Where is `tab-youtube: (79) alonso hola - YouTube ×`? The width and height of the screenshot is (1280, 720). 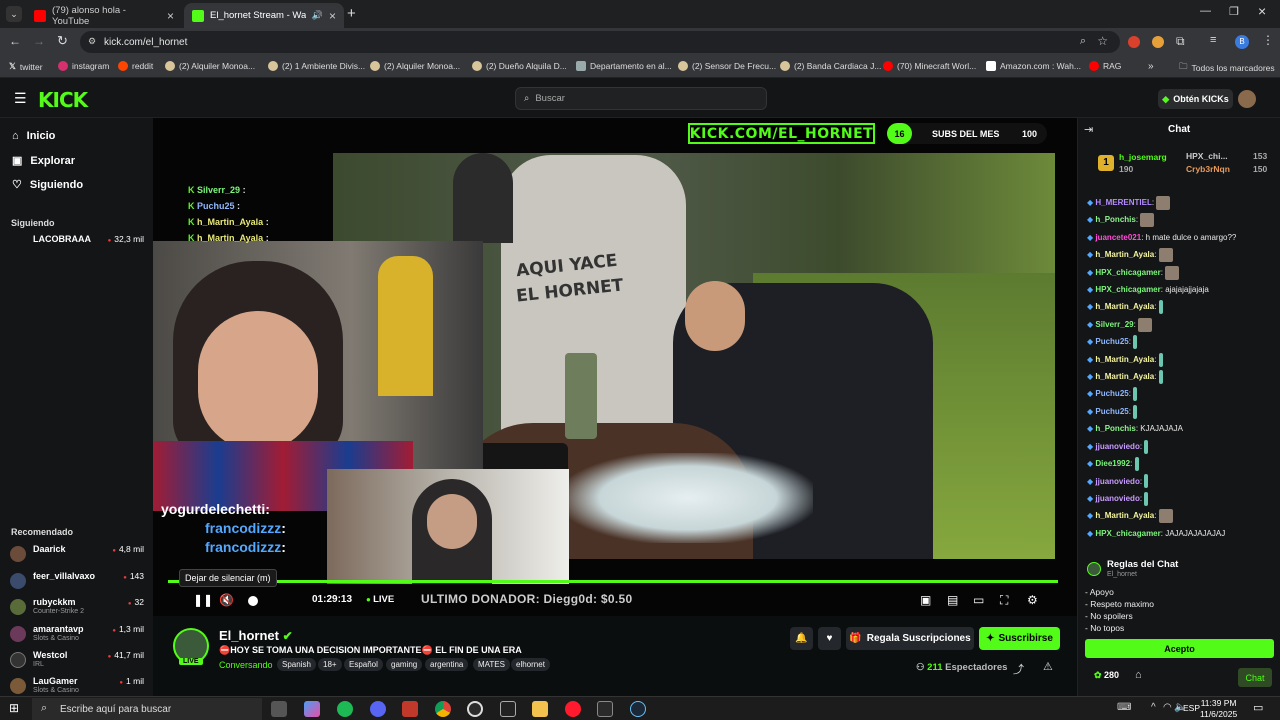
tab-youtube: (79) alonso hola - YouTube × is located at coordinates (104, 15).